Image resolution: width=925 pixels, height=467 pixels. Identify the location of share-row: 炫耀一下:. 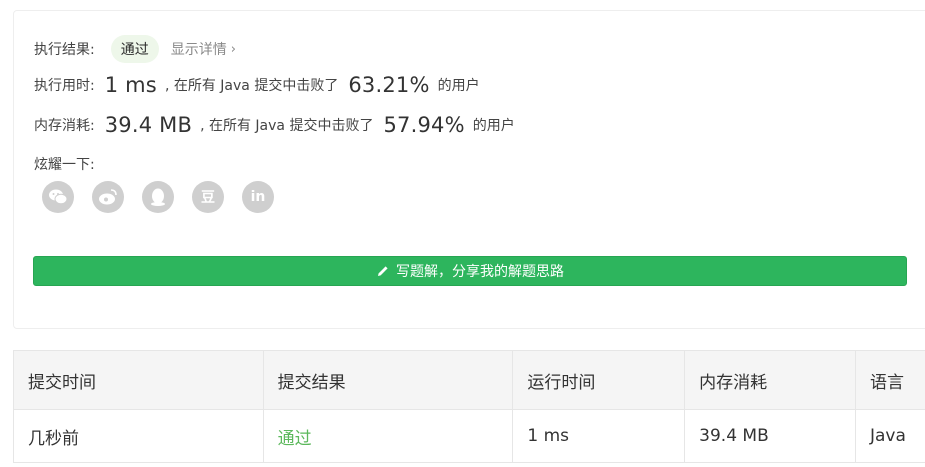
(64, 164).